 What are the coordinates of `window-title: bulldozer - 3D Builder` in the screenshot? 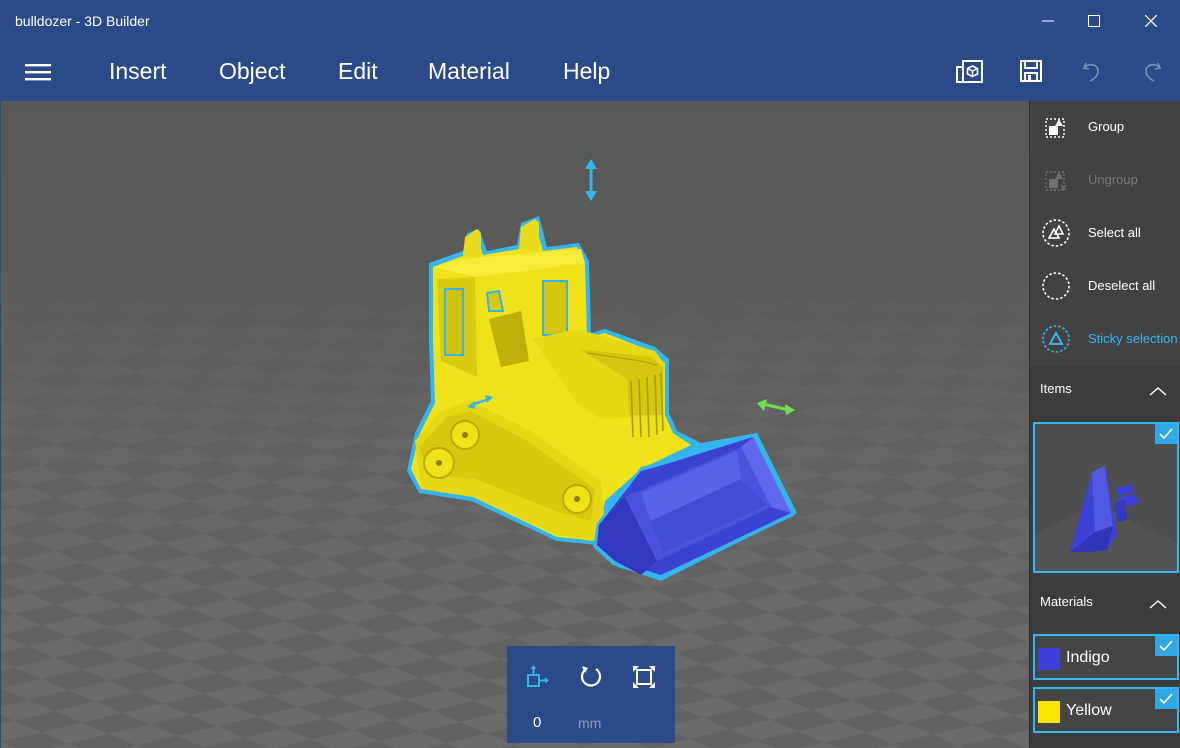 It's located at (82, 21).